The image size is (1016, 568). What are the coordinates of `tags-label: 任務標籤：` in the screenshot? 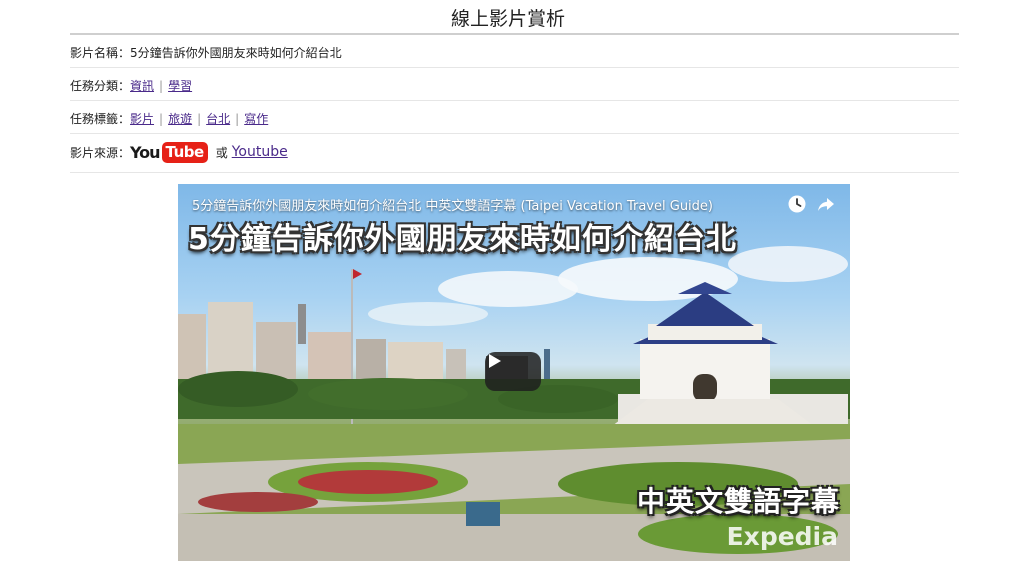 It's located at (100, 119).